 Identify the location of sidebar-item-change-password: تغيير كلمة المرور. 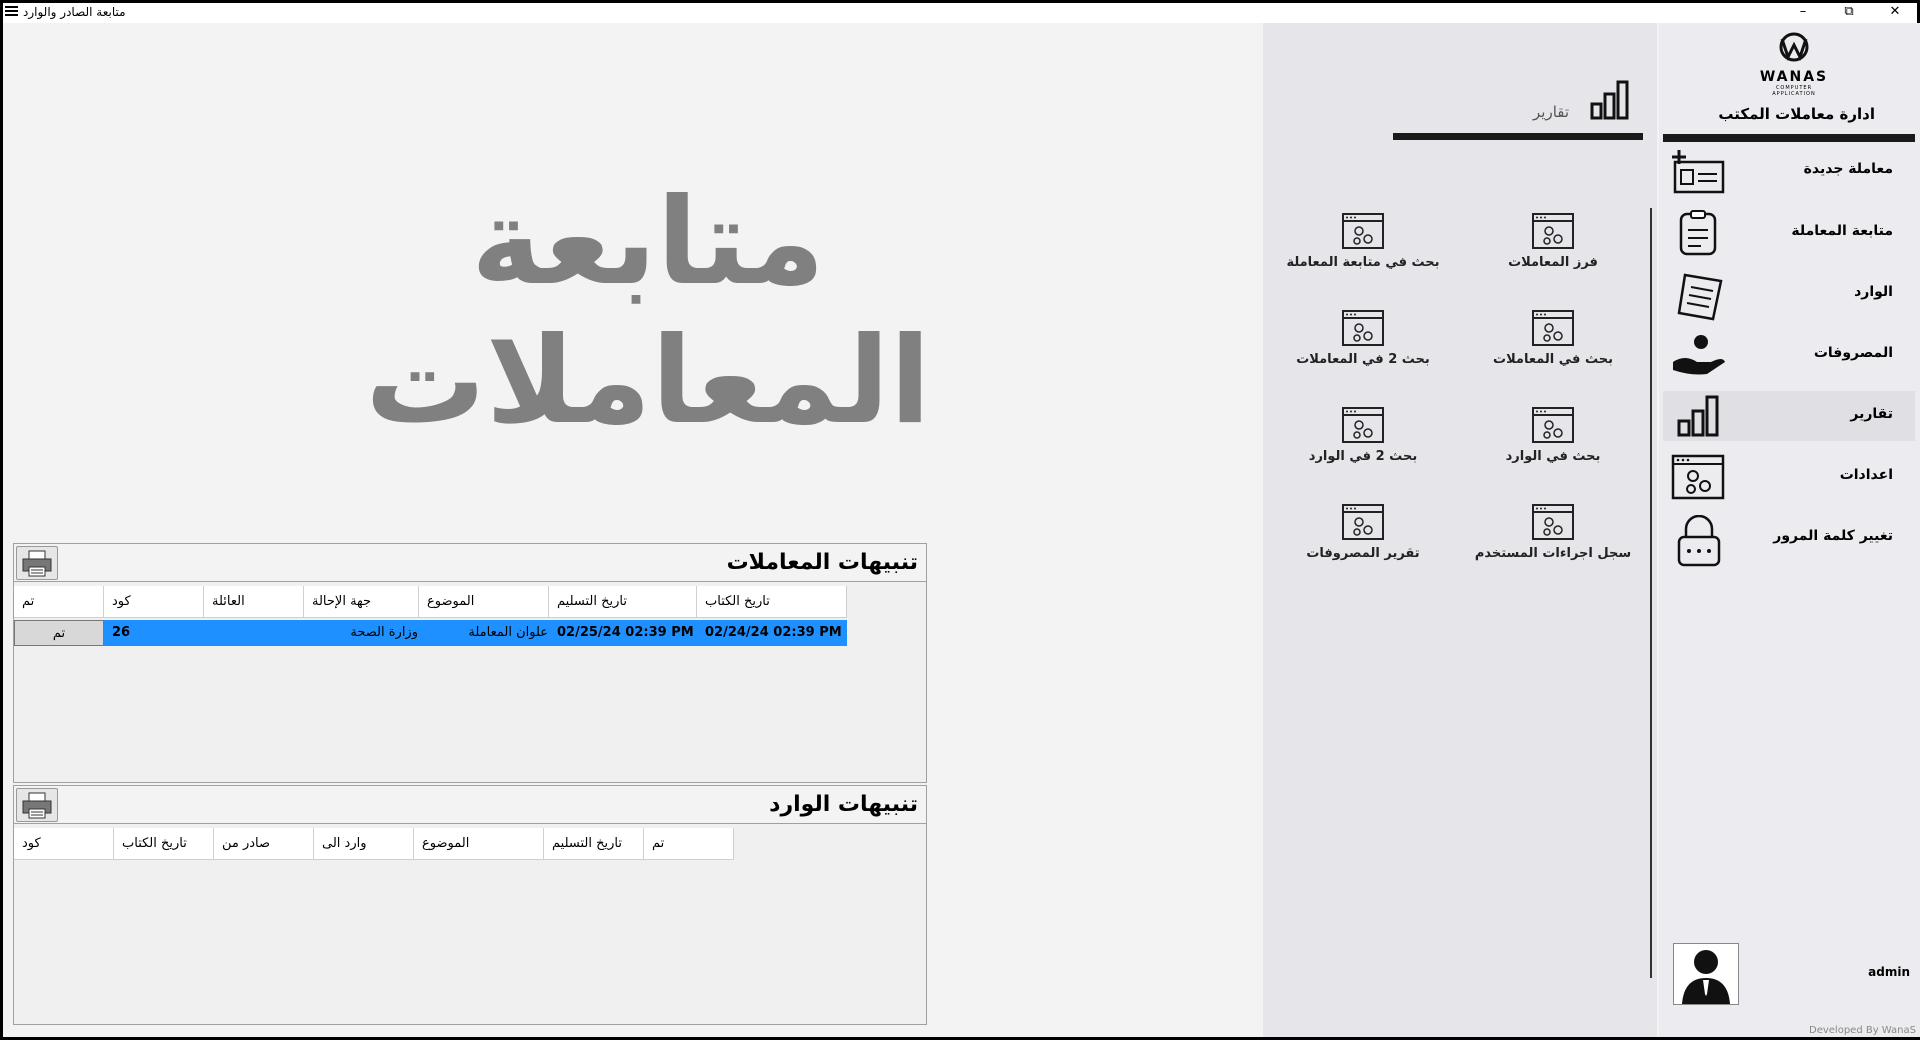
(1789, 540).